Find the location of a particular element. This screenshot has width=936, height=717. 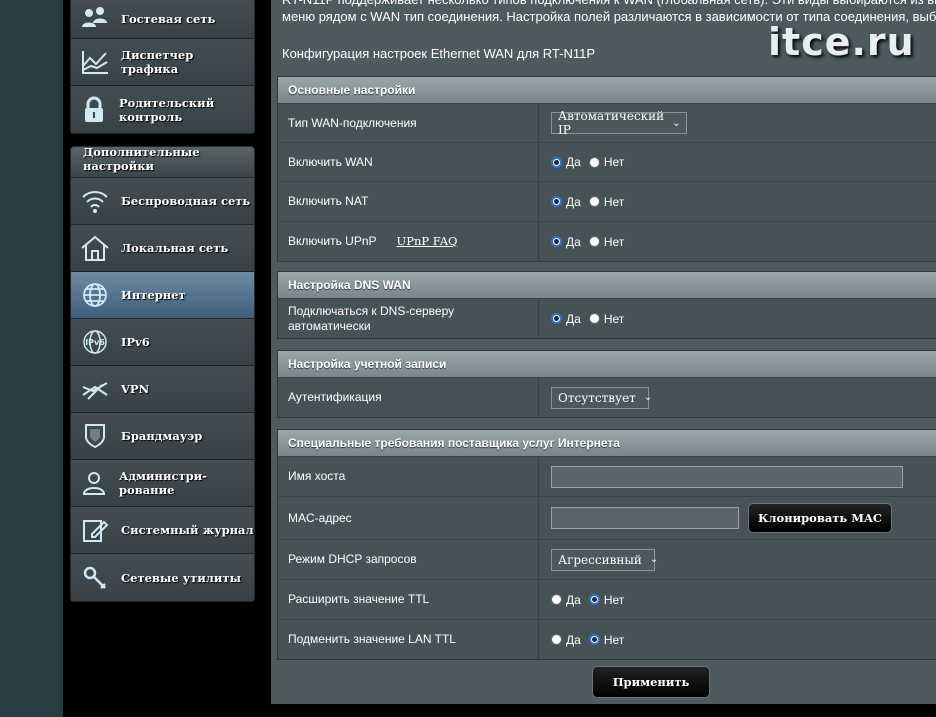

dhcp-mode-select: Агрессивный ⌄ is located at coordinates (605, 559).